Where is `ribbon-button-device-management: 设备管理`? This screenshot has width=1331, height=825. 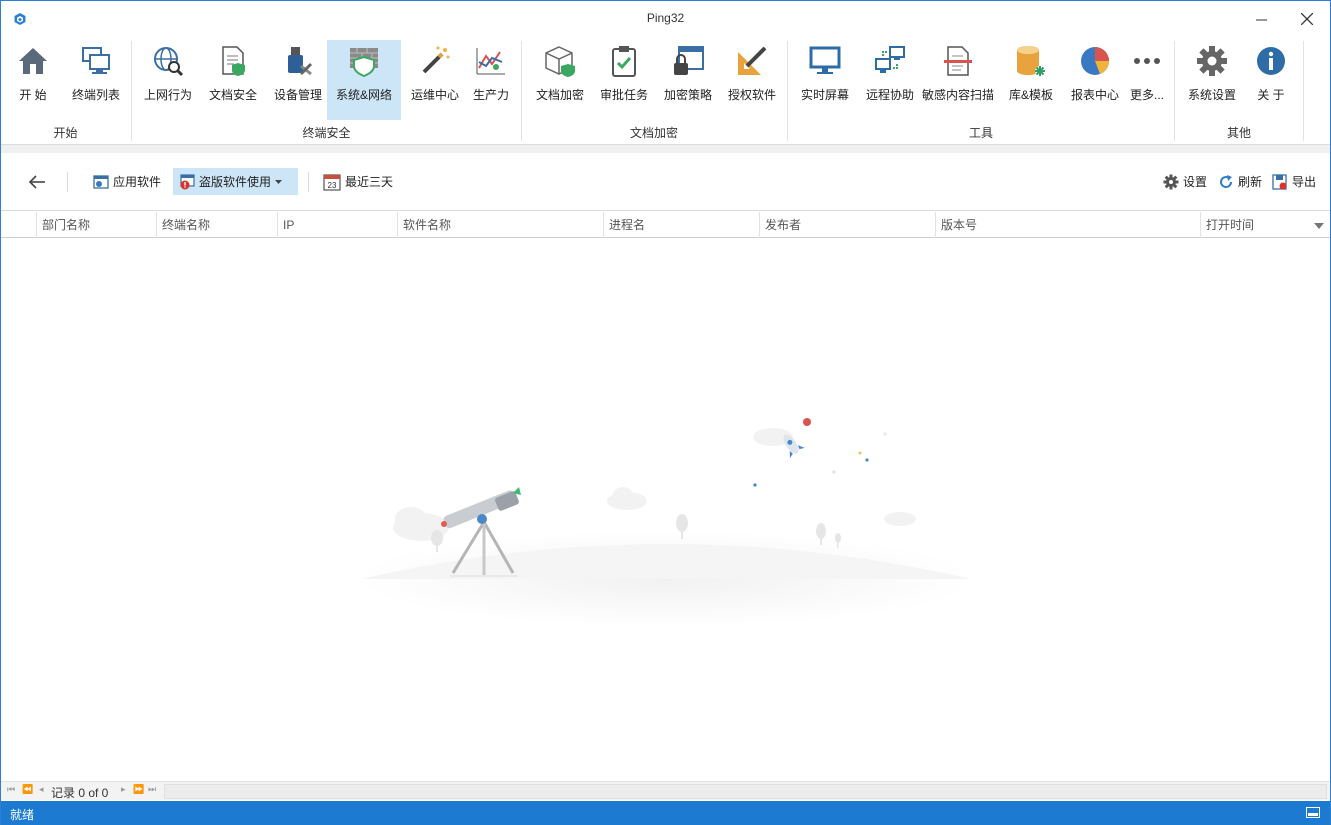 ribbon-button-device-management: 设备管理 is located at coordinates (298, 80).